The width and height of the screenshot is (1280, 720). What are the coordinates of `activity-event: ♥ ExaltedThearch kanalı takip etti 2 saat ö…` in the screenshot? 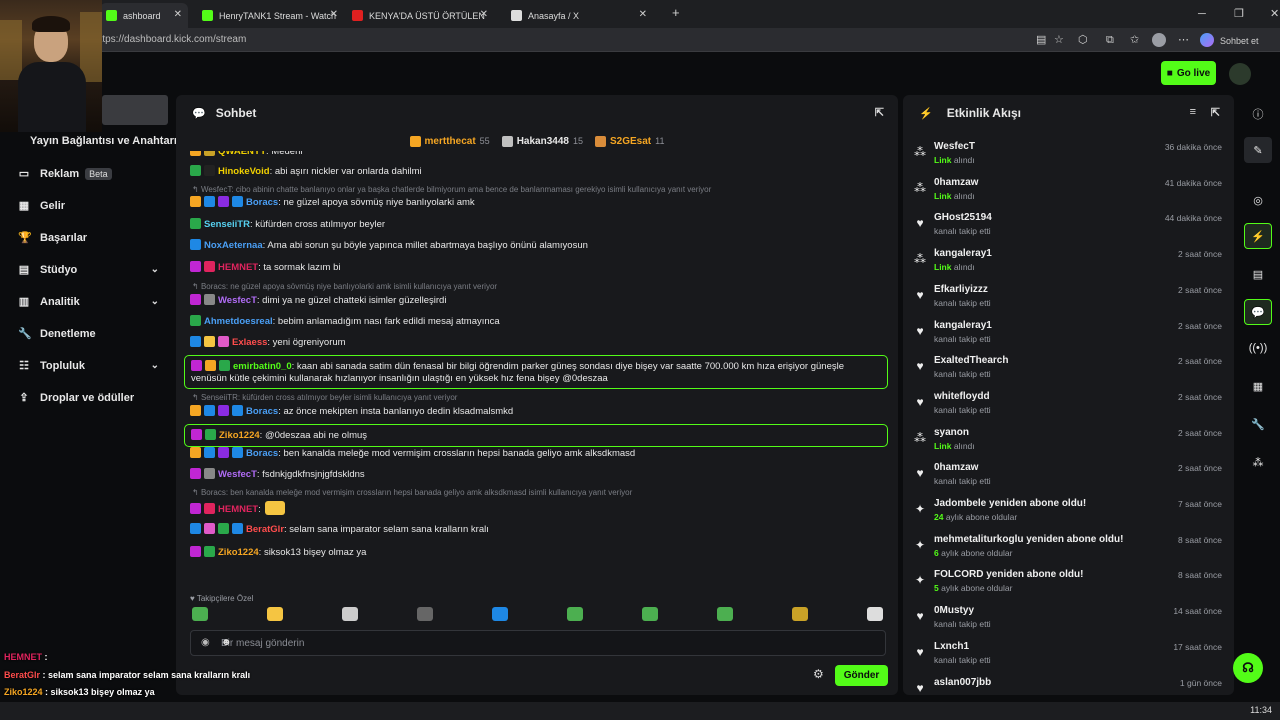 It's located at (1068, 371).